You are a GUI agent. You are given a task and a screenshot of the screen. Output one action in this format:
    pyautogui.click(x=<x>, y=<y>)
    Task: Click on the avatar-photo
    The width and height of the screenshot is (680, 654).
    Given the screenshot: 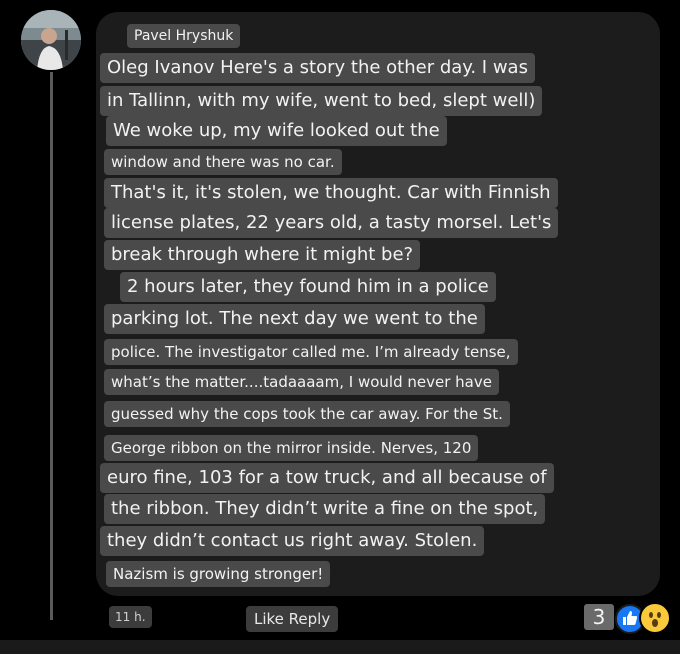 What is the action you would take?
    pyautogui.click(x=51, y=40)
    